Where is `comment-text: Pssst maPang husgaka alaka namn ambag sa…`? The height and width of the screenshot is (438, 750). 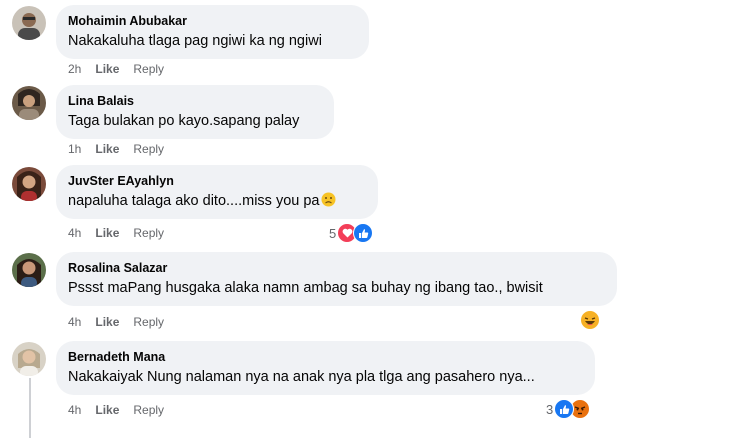
comment-text: Pssst maPang husgaka alaka namn ambag sa… is located at coordinates (305, 288).